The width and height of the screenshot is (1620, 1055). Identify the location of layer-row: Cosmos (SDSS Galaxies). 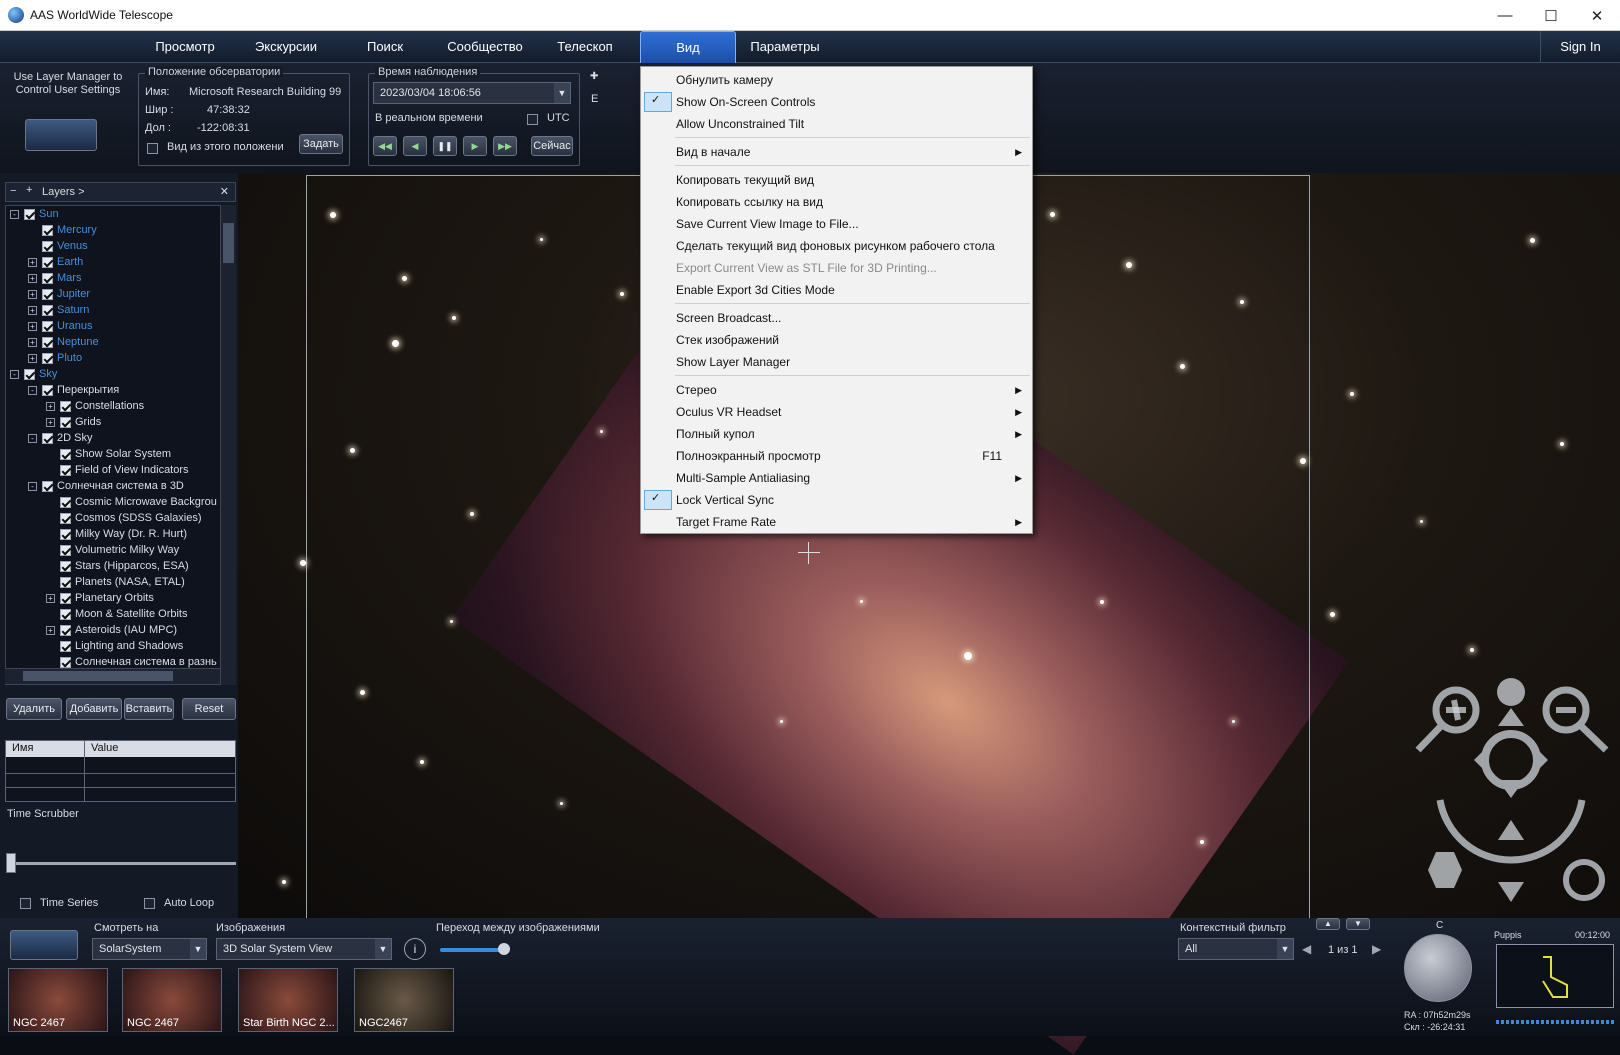
(124, 518).